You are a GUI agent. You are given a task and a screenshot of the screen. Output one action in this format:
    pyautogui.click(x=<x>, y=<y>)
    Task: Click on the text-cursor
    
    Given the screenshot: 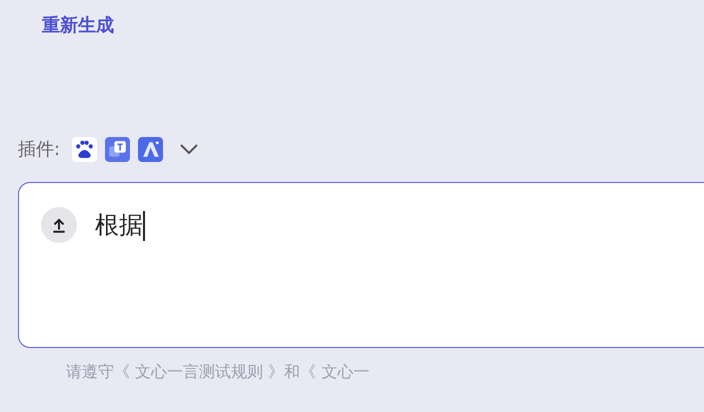 What is the action you would take?
    pyautogui.click(x=144, y=226)
    